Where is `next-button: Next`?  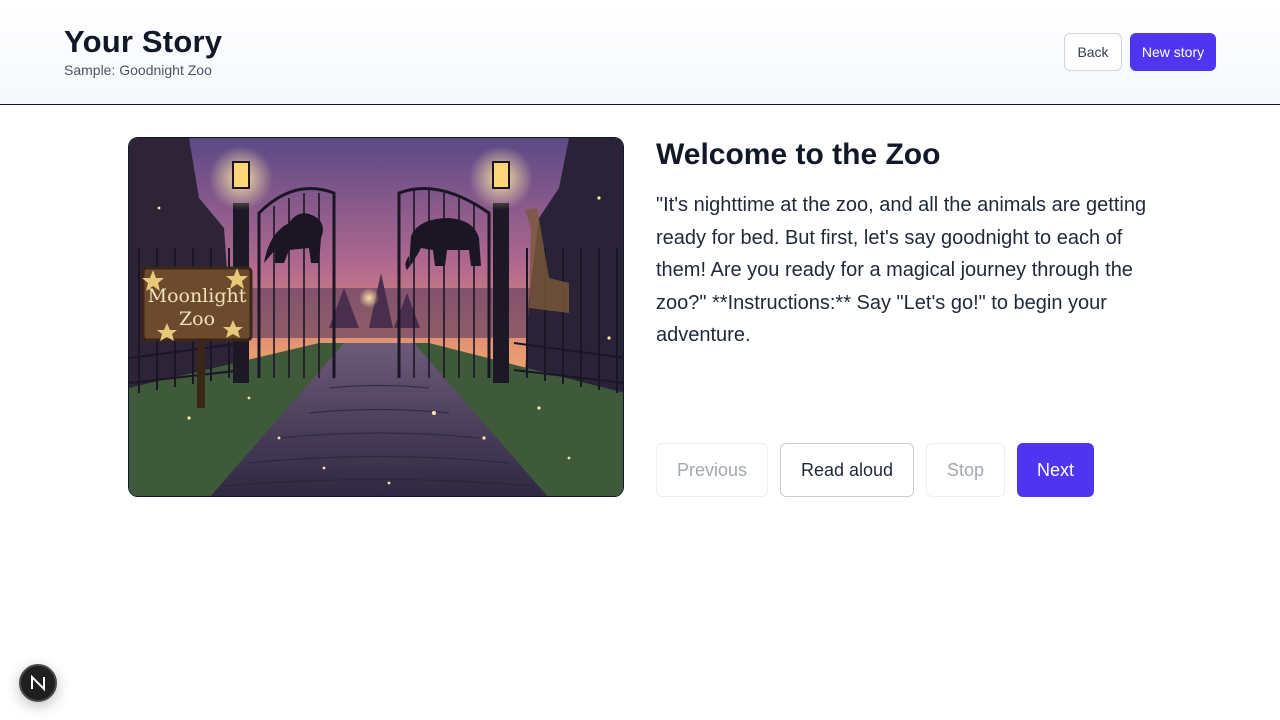
next-button: Next is located at coordinates (1055, 470).